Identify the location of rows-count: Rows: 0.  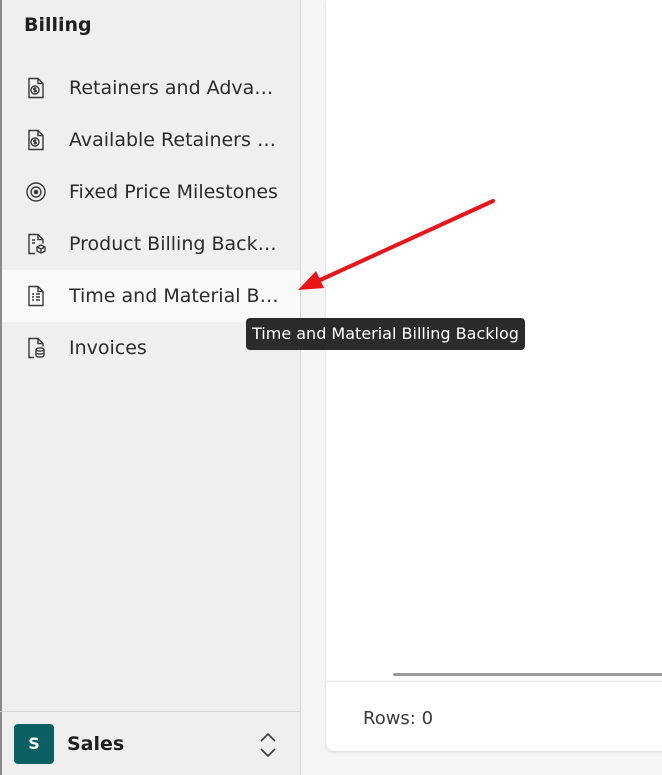
(398, 718).